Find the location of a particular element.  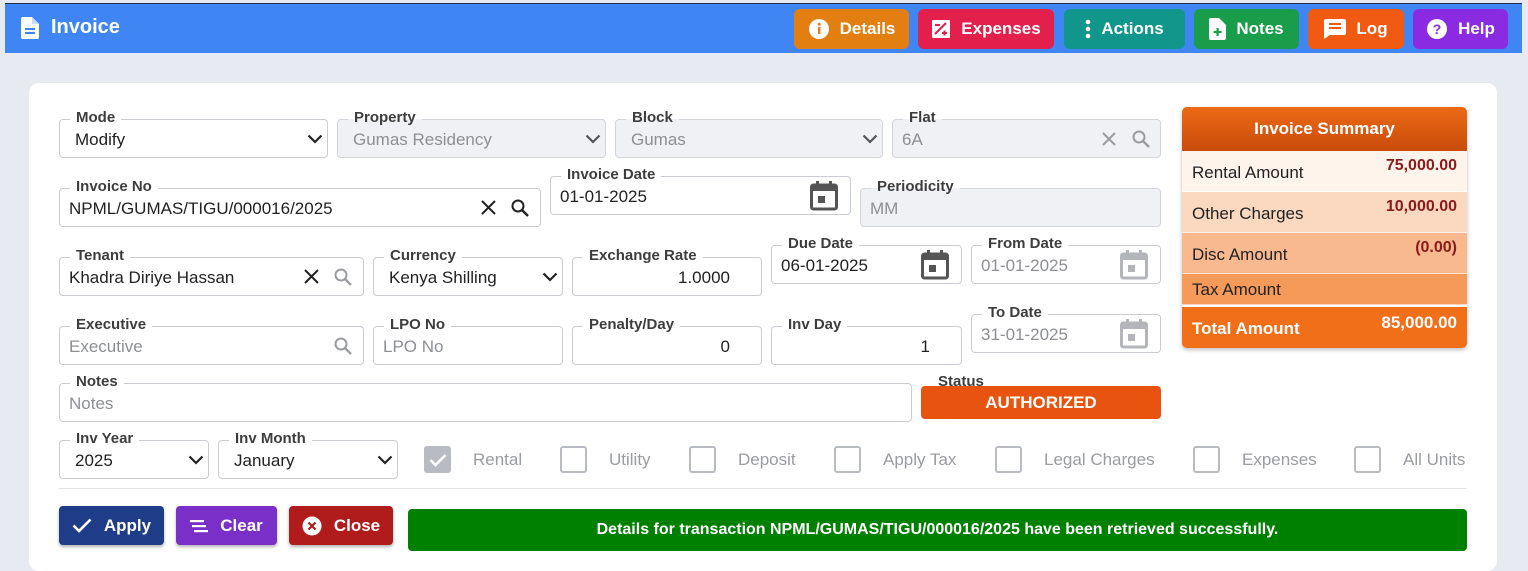

summary-label: Rental Amount is located at coordinates (1248, 172).